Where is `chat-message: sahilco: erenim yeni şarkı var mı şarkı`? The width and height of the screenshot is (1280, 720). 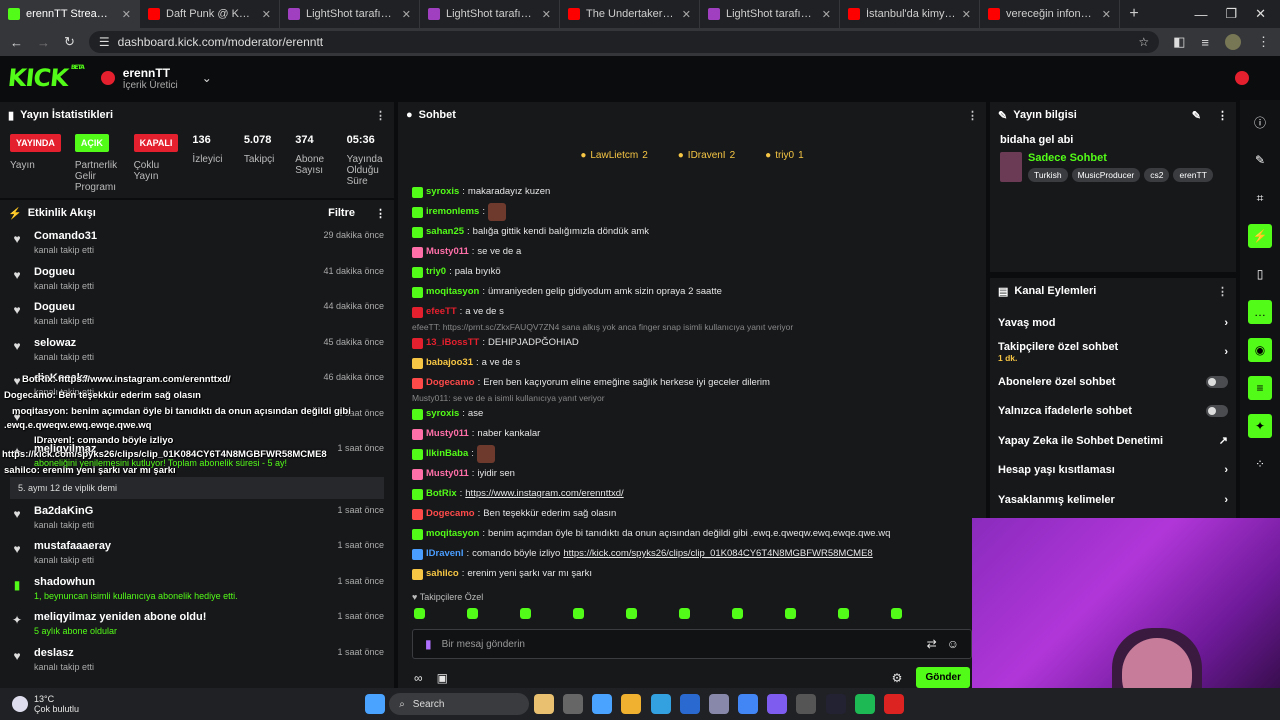
chat-message: sahilco: erenim yeni şarkı var mı şarkı is located at coordinates (692, 574).